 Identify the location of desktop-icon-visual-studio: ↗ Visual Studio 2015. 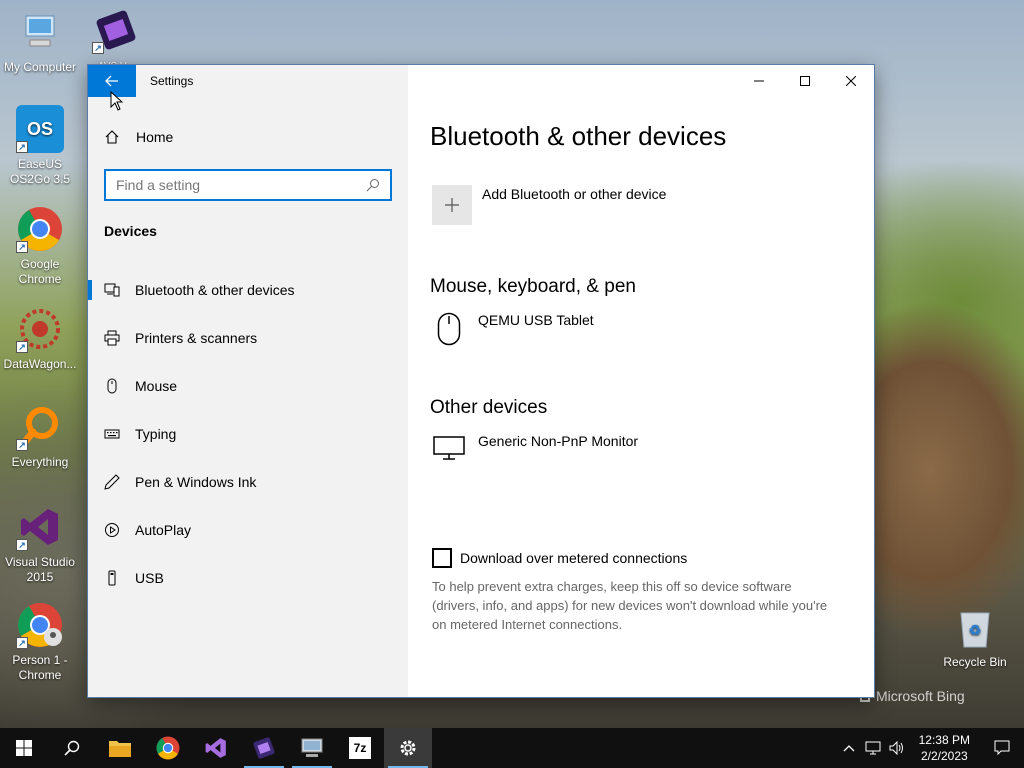
(40, 544).